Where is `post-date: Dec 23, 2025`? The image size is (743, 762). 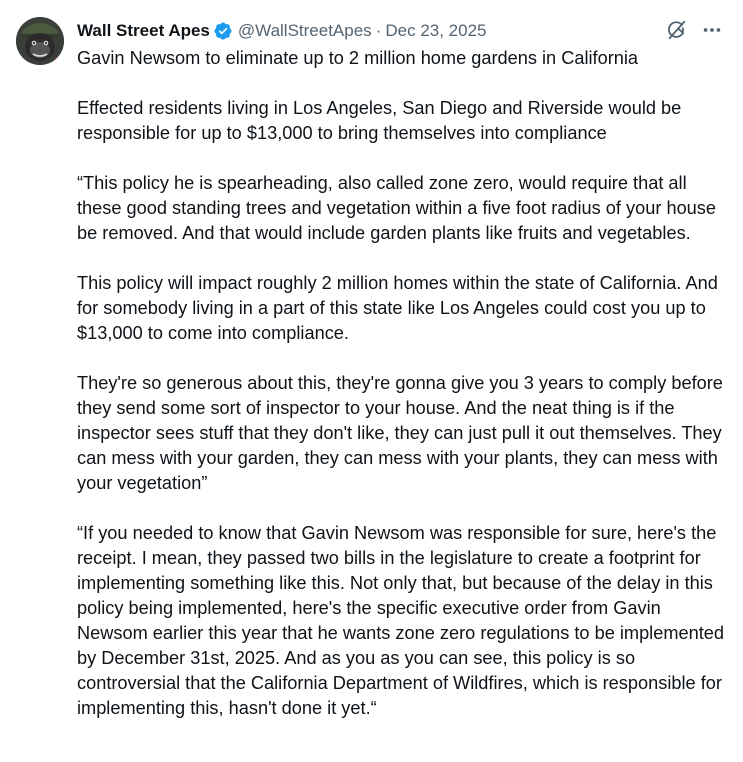 post-date: Dec 23, 2025 is located at coordinates (435, 31).